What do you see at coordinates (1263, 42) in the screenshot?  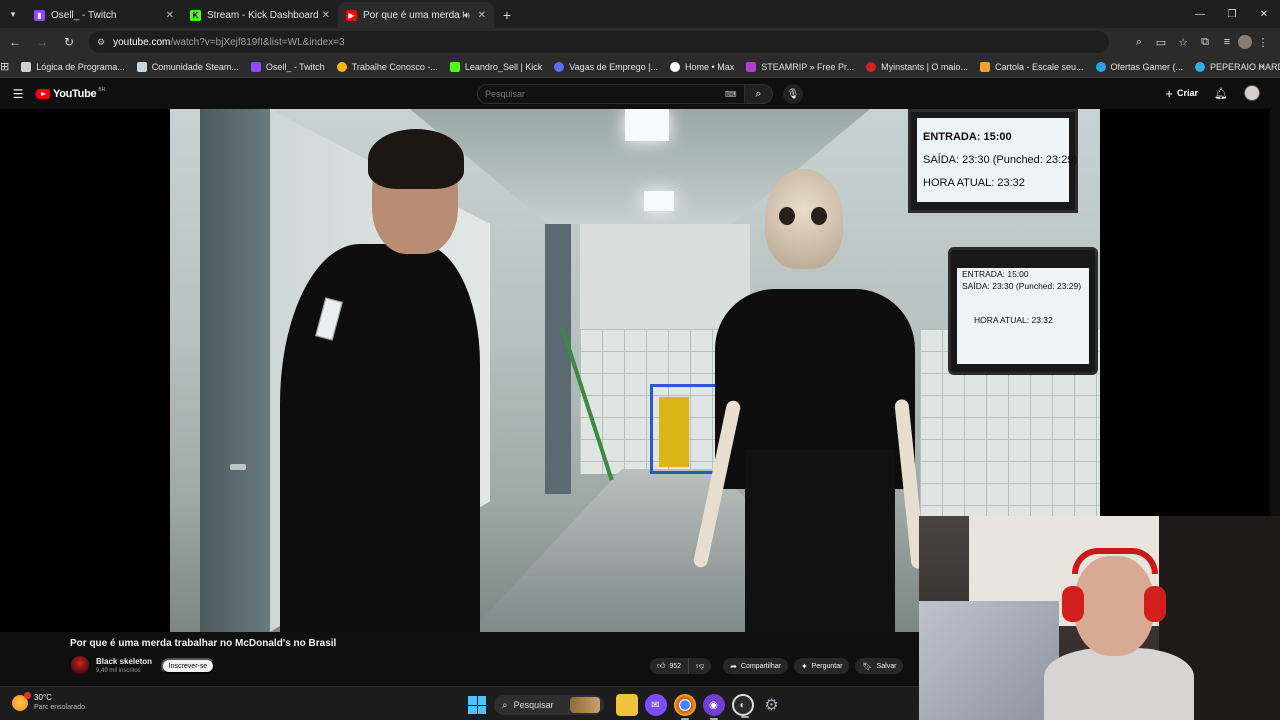 I see `more-menu-icon: ⋮` at bounding box center [1263, 42].